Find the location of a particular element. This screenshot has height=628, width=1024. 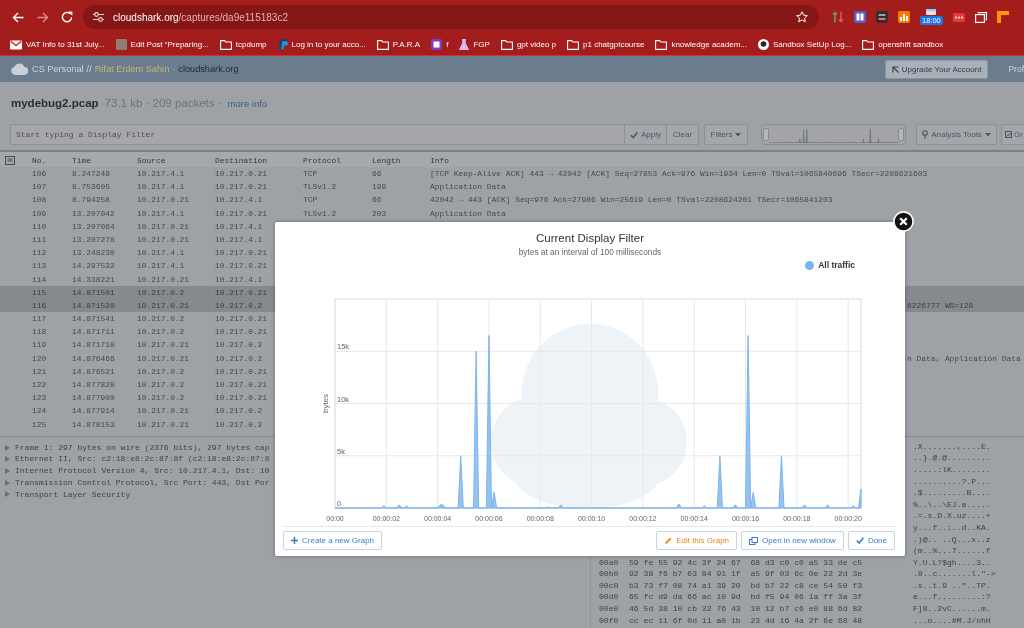

chart-title: Current Display Filter is located at coordinates (590, 238).